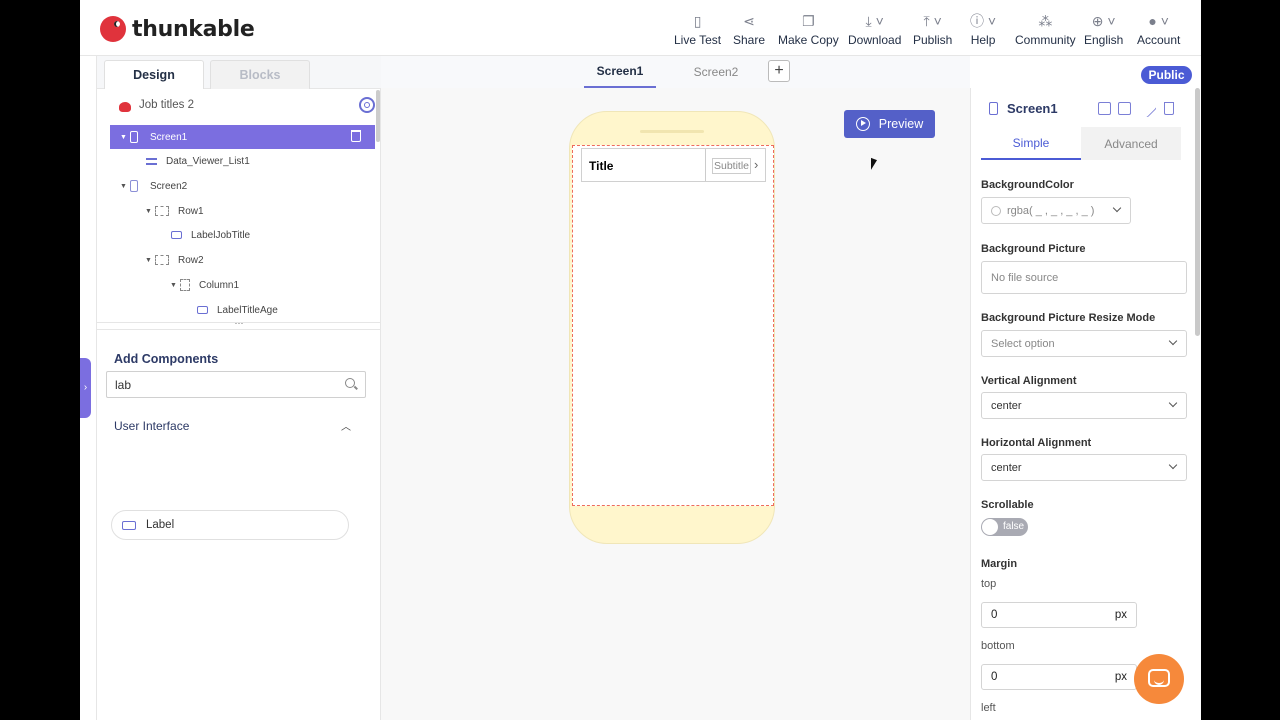 The height and width of the screenshot is (720, 1280). What do you see at coordinates (236, 384) in the screenshot?
I see `component-search-input` at bounding box center [236, 384].